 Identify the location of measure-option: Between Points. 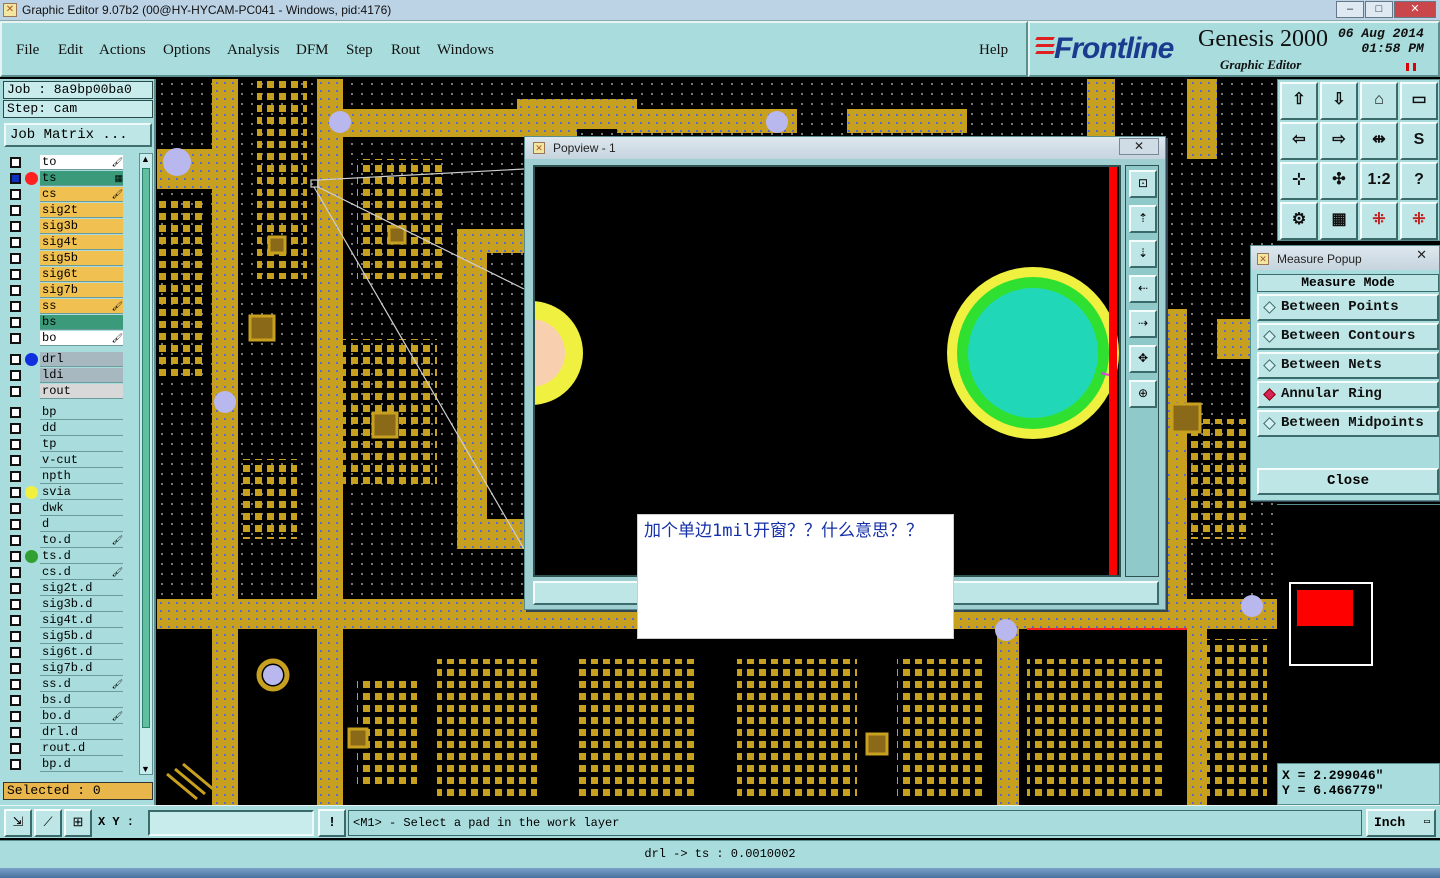
(1348, 307).